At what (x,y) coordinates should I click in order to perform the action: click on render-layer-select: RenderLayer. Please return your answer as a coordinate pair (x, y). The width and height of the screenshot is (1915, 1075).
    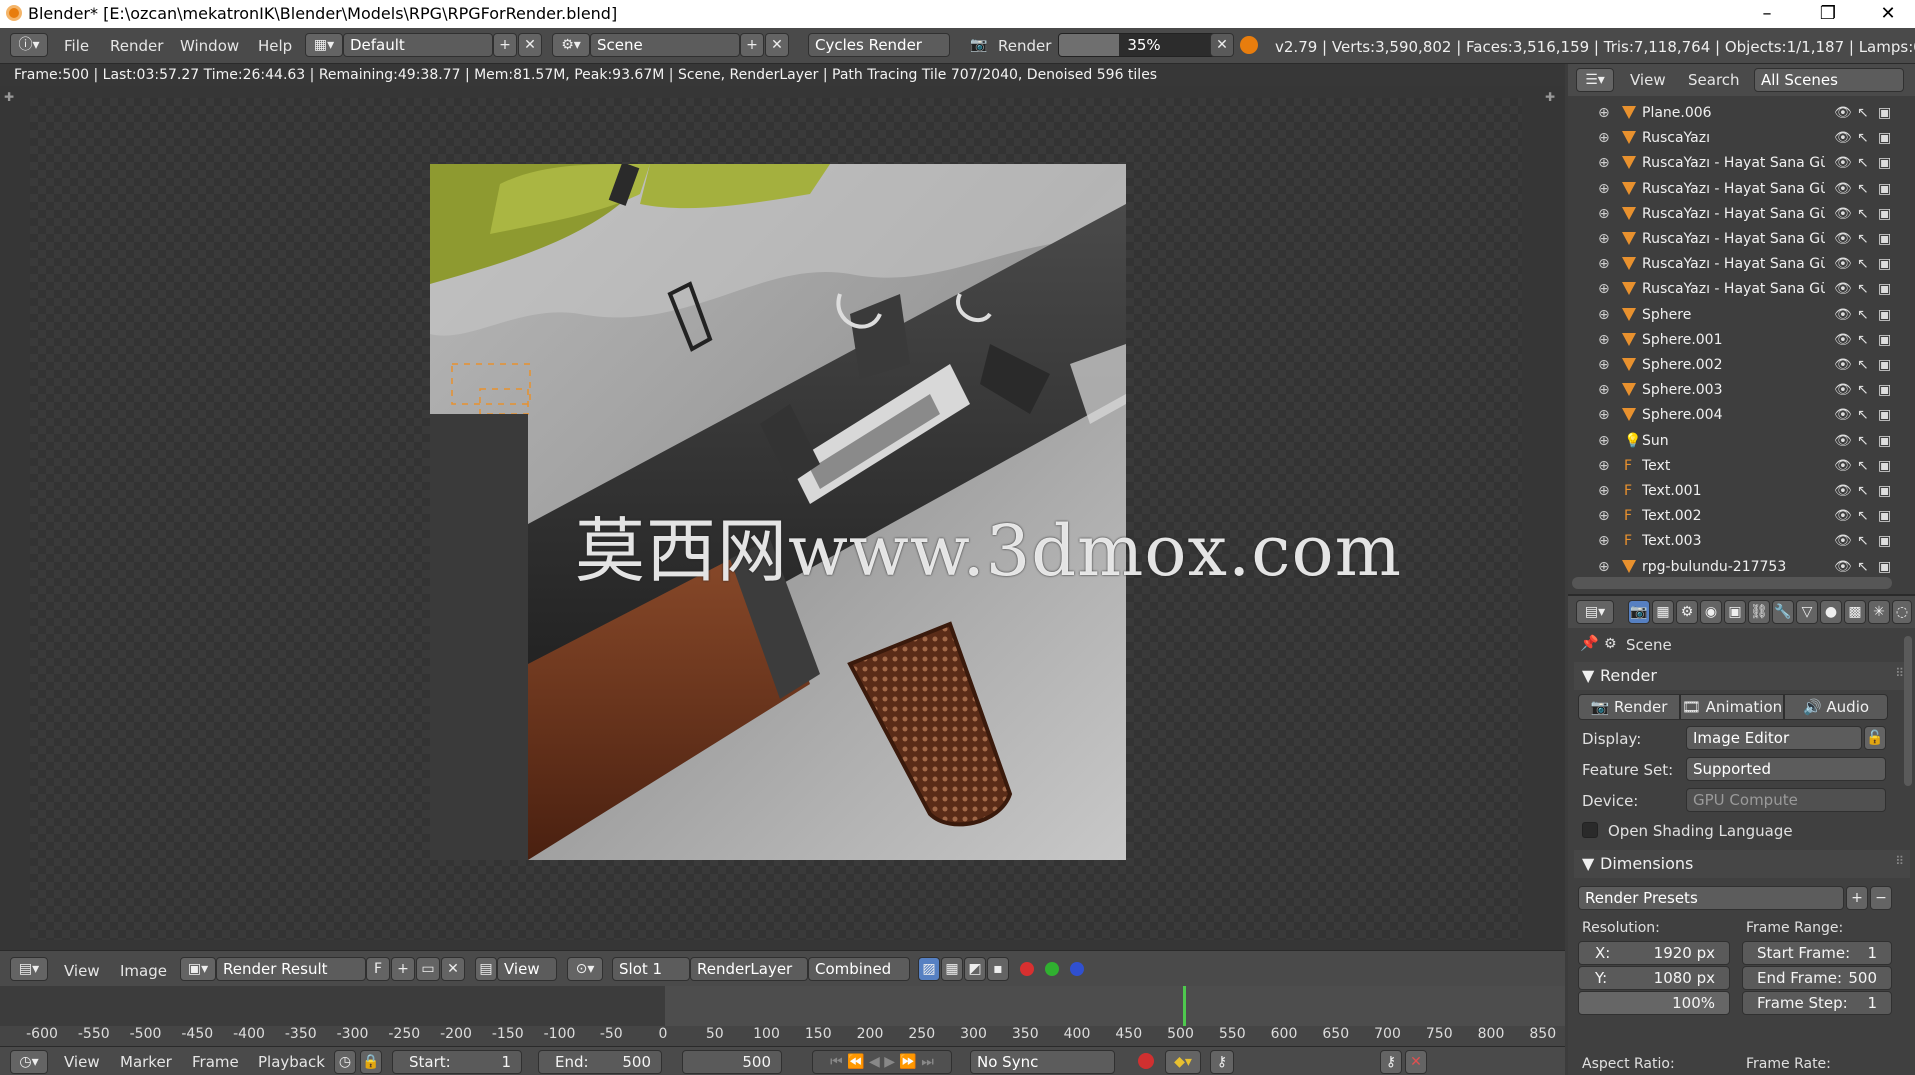
    Looking at the image, I should click on (749, 969).